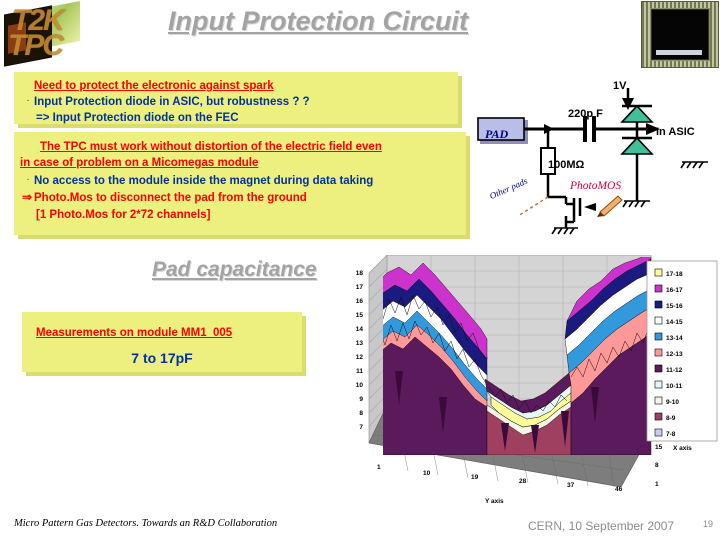 The image size is (720, 540). What do you see at coordinates (601, 526) in the screenshot?
I see `footer-date: CERN, 10 September 2007` at bounding box center [601, 526].